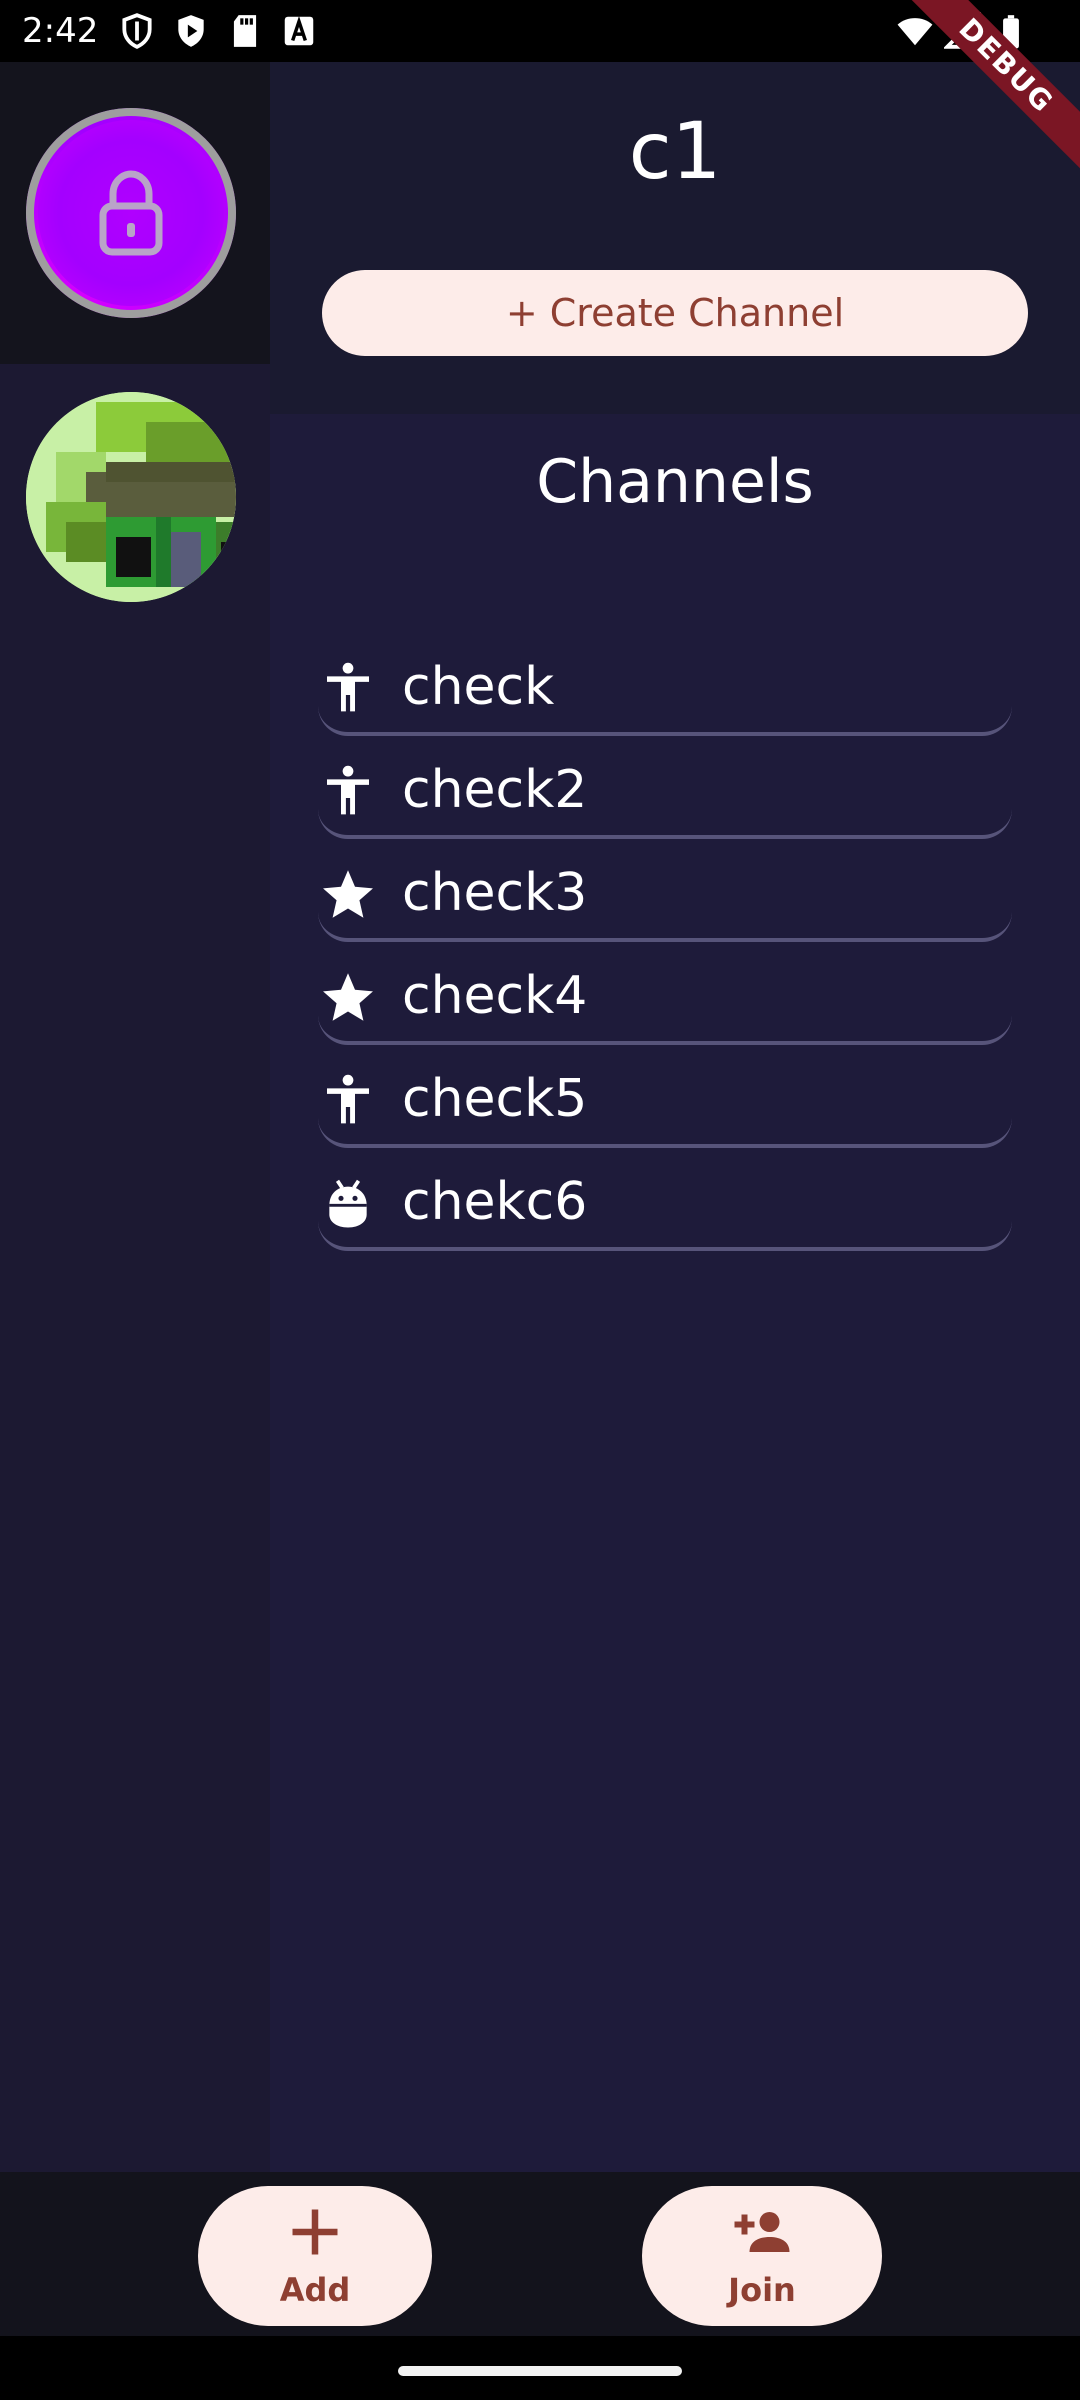  I want to click on play-icon, so click(191, 31).